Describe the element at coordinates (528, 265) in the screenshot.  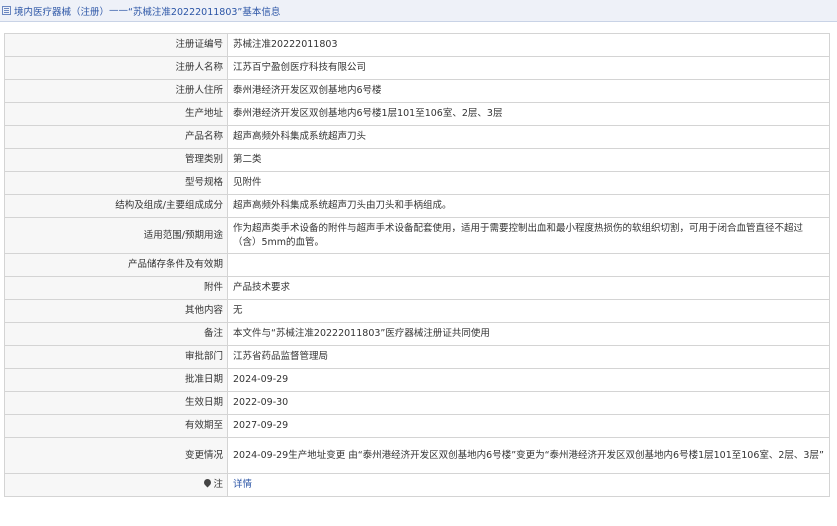
I see `field-value` at that location.